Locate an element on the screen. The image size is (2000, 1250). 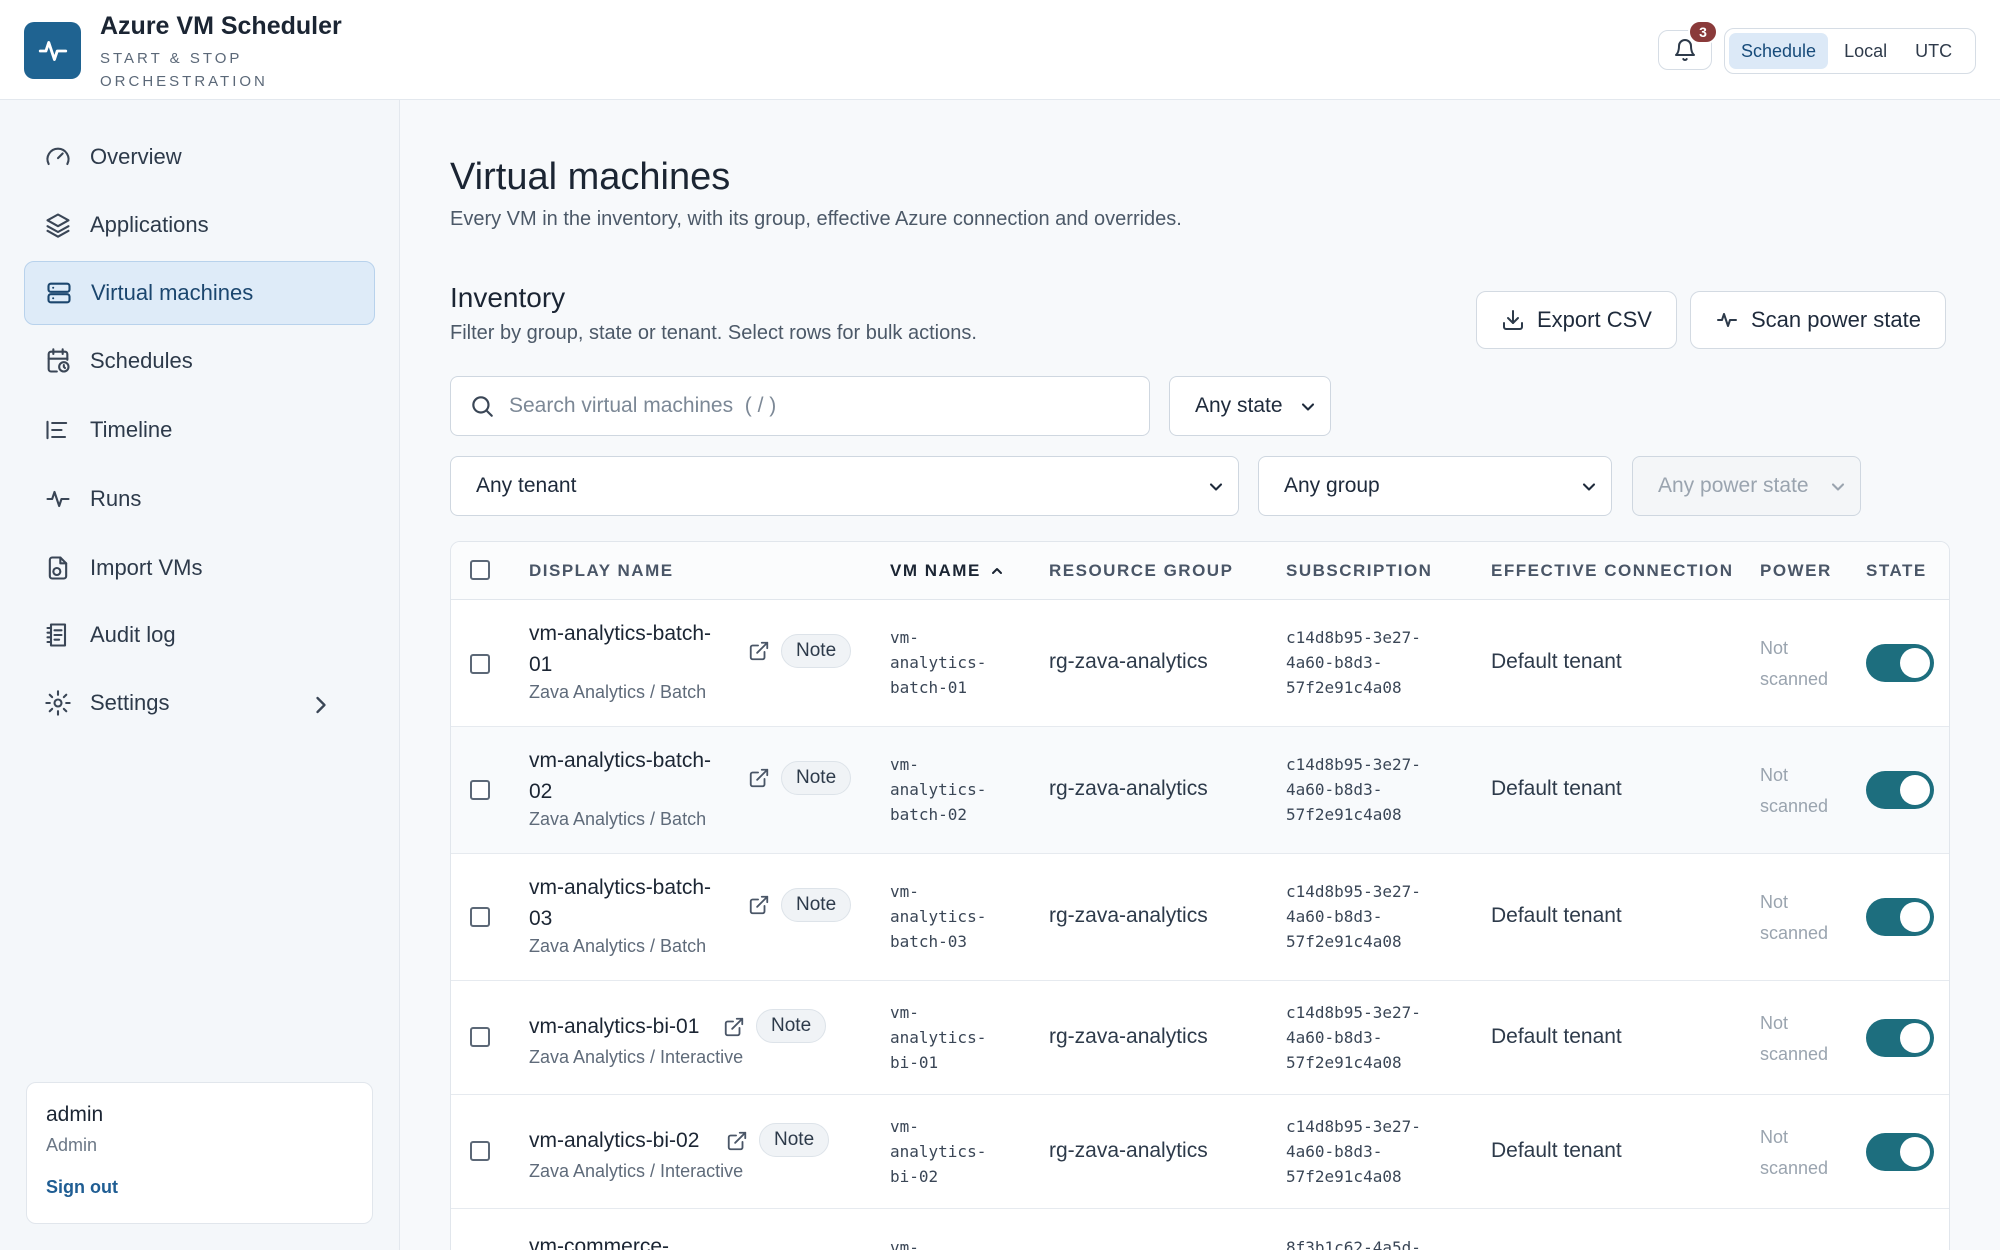
vm-display-name: vm-analytics-batch- 02 is located at coordinates (629, 776).